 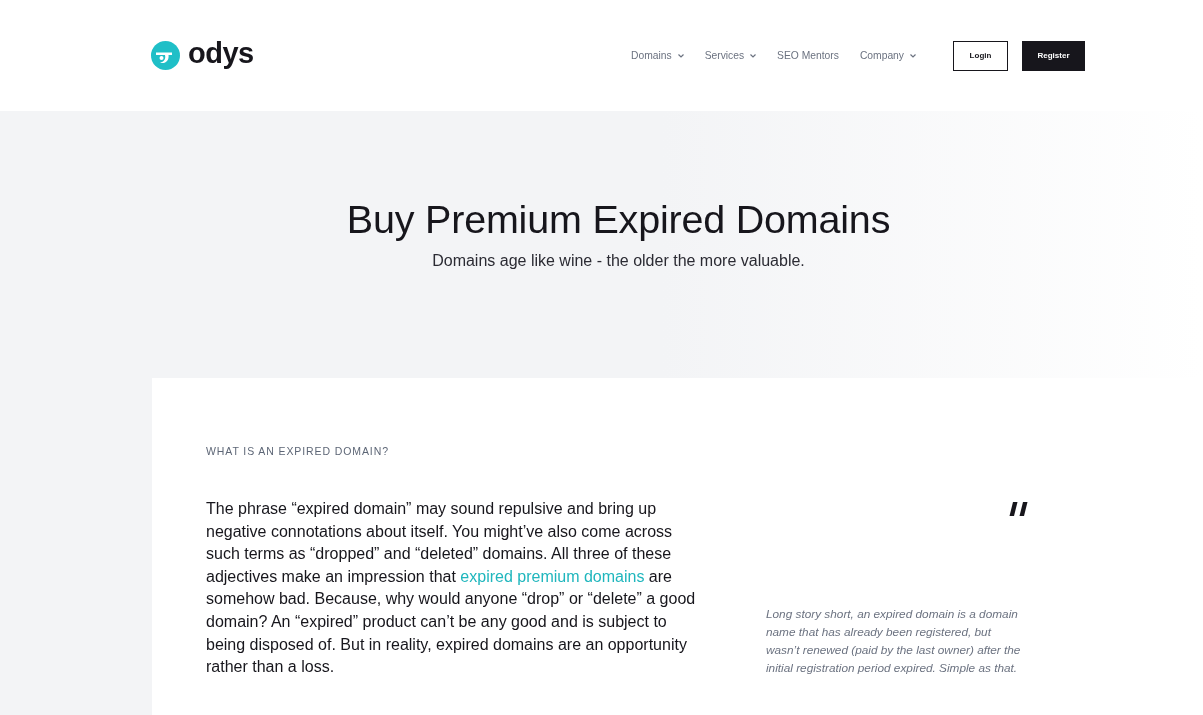 I want to click on nav-link: Company, so click(x=887, y=55).